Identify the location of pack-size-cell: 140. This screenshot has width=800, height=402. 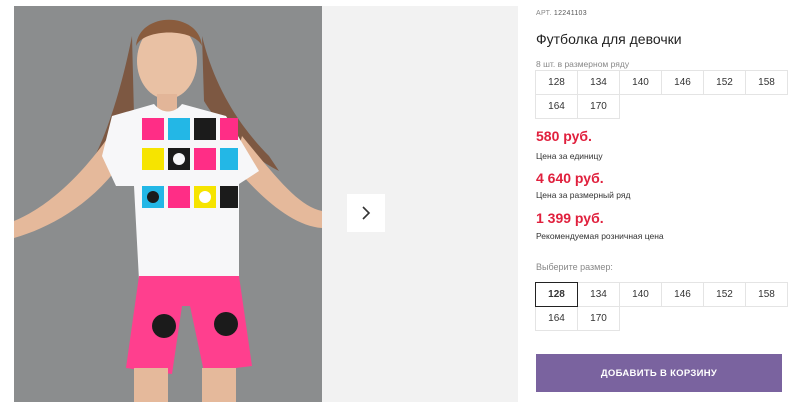
(640, 82).